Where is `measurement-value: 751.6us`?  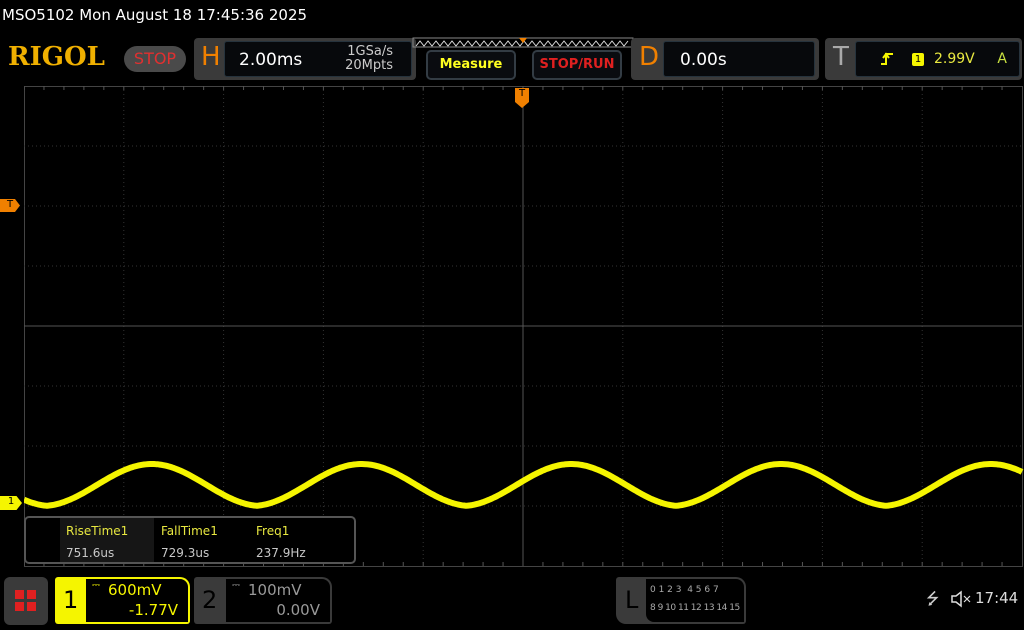
measurement-value: 751.6us is located at coordinates (90, 553).